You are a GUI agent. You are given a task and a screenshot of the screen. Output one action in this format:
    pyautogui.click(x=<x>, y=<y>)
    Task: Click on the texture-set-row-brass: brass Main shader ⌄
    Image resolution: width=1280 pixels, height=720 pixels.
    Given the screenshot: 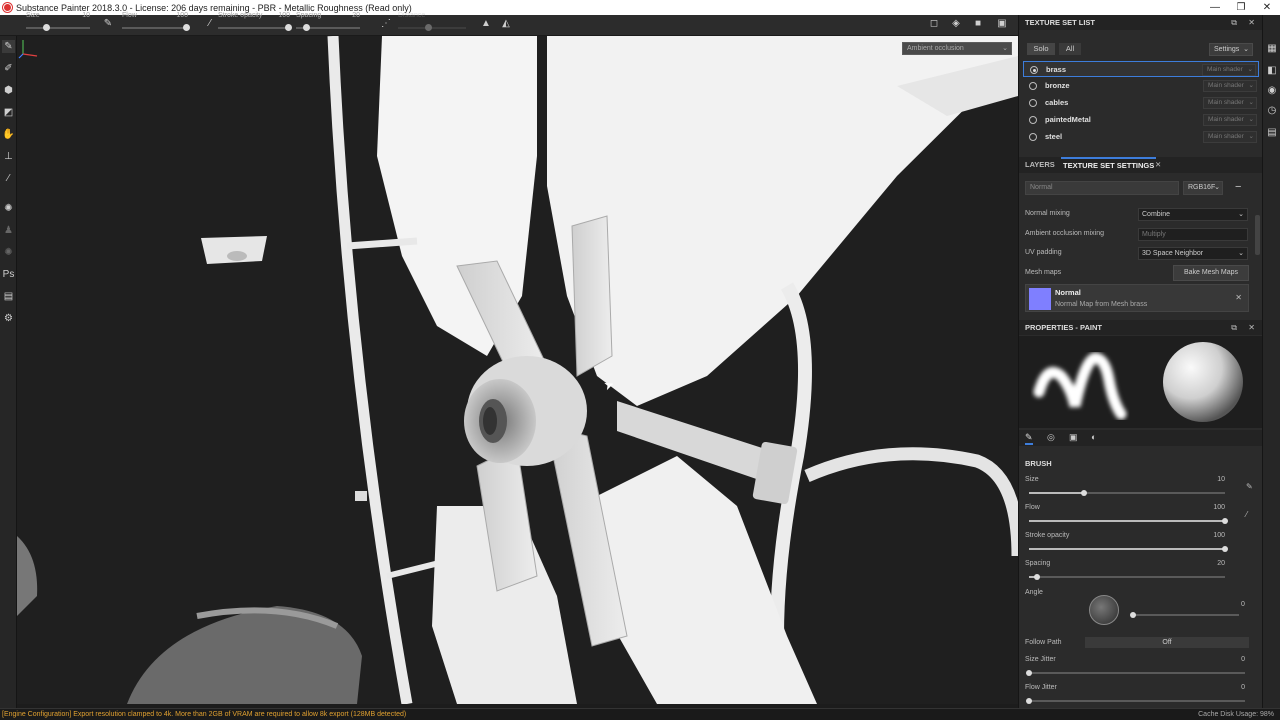 What is the action you would take?
    pyautogui.click(x=1141, y=69)
    